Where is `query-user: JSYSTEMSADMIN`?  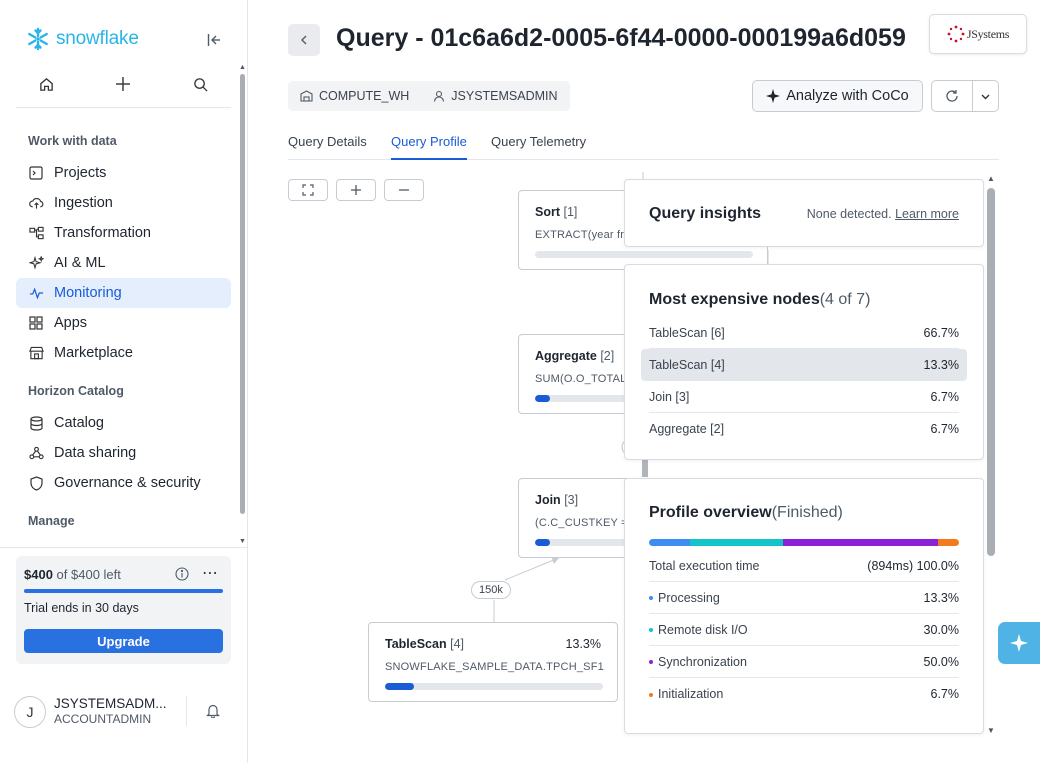 query-user: JSYSTEMSADMIN is located at coordinates (504, 96).